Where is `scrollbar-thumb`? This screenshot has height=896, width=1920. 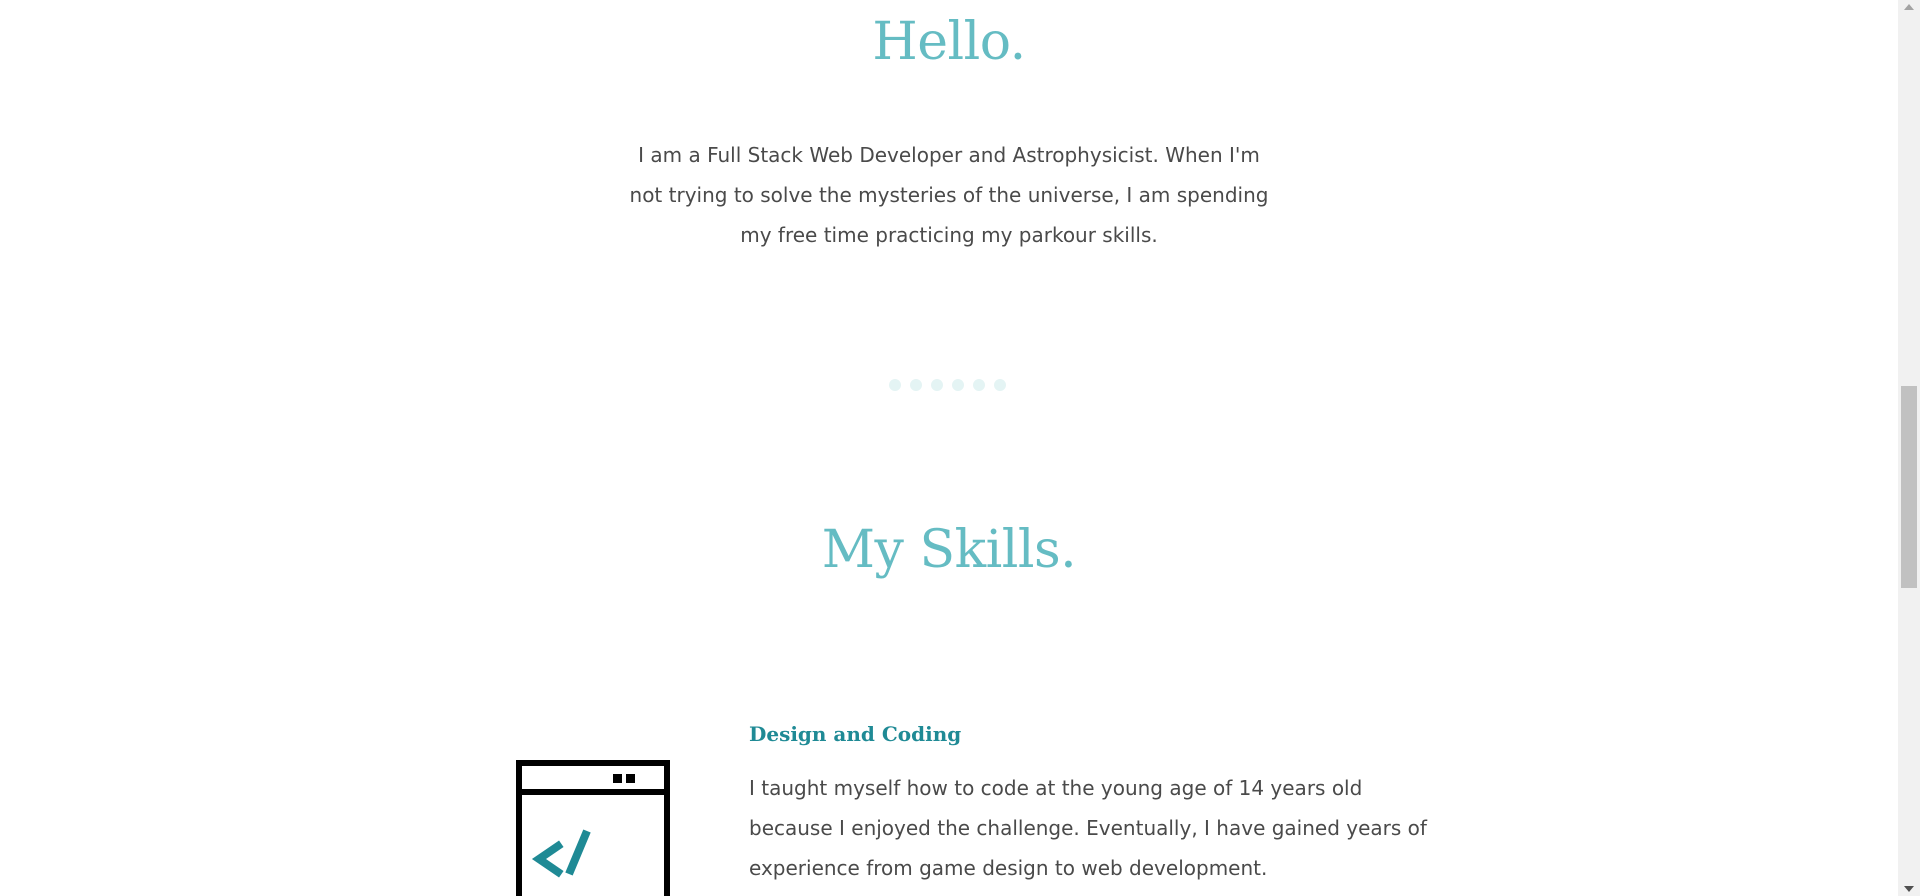
scrollbar-thumb is located at coordinates (1909, 487).